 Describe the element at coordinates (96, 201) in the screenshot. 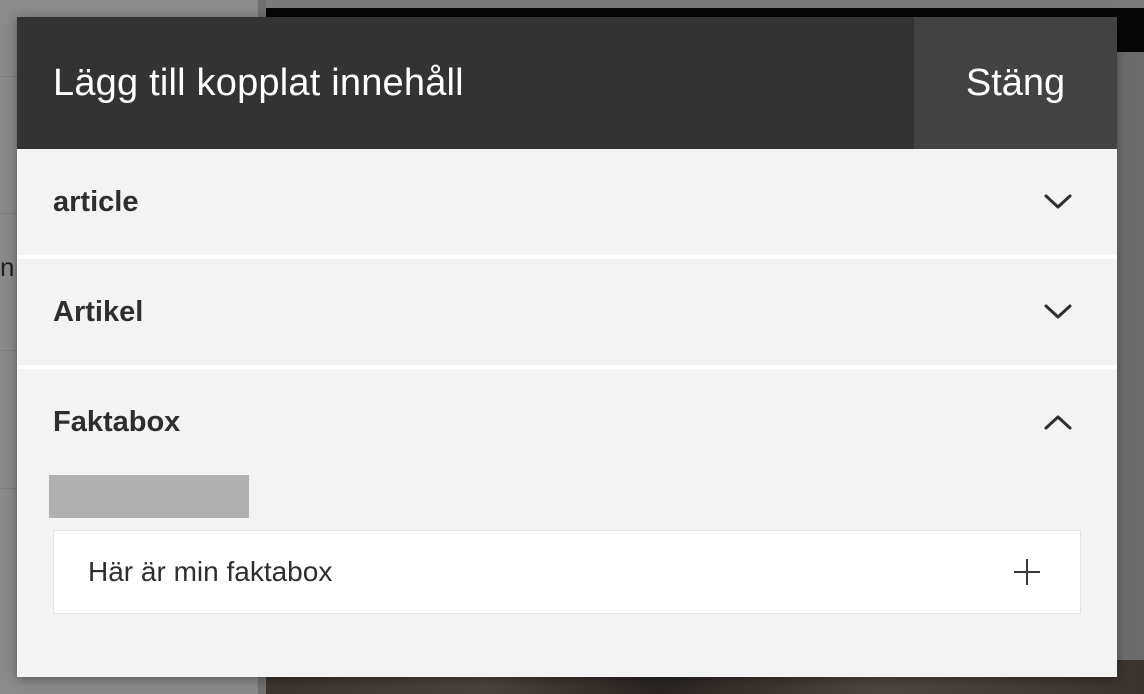

I see `section-title: article` at that location.